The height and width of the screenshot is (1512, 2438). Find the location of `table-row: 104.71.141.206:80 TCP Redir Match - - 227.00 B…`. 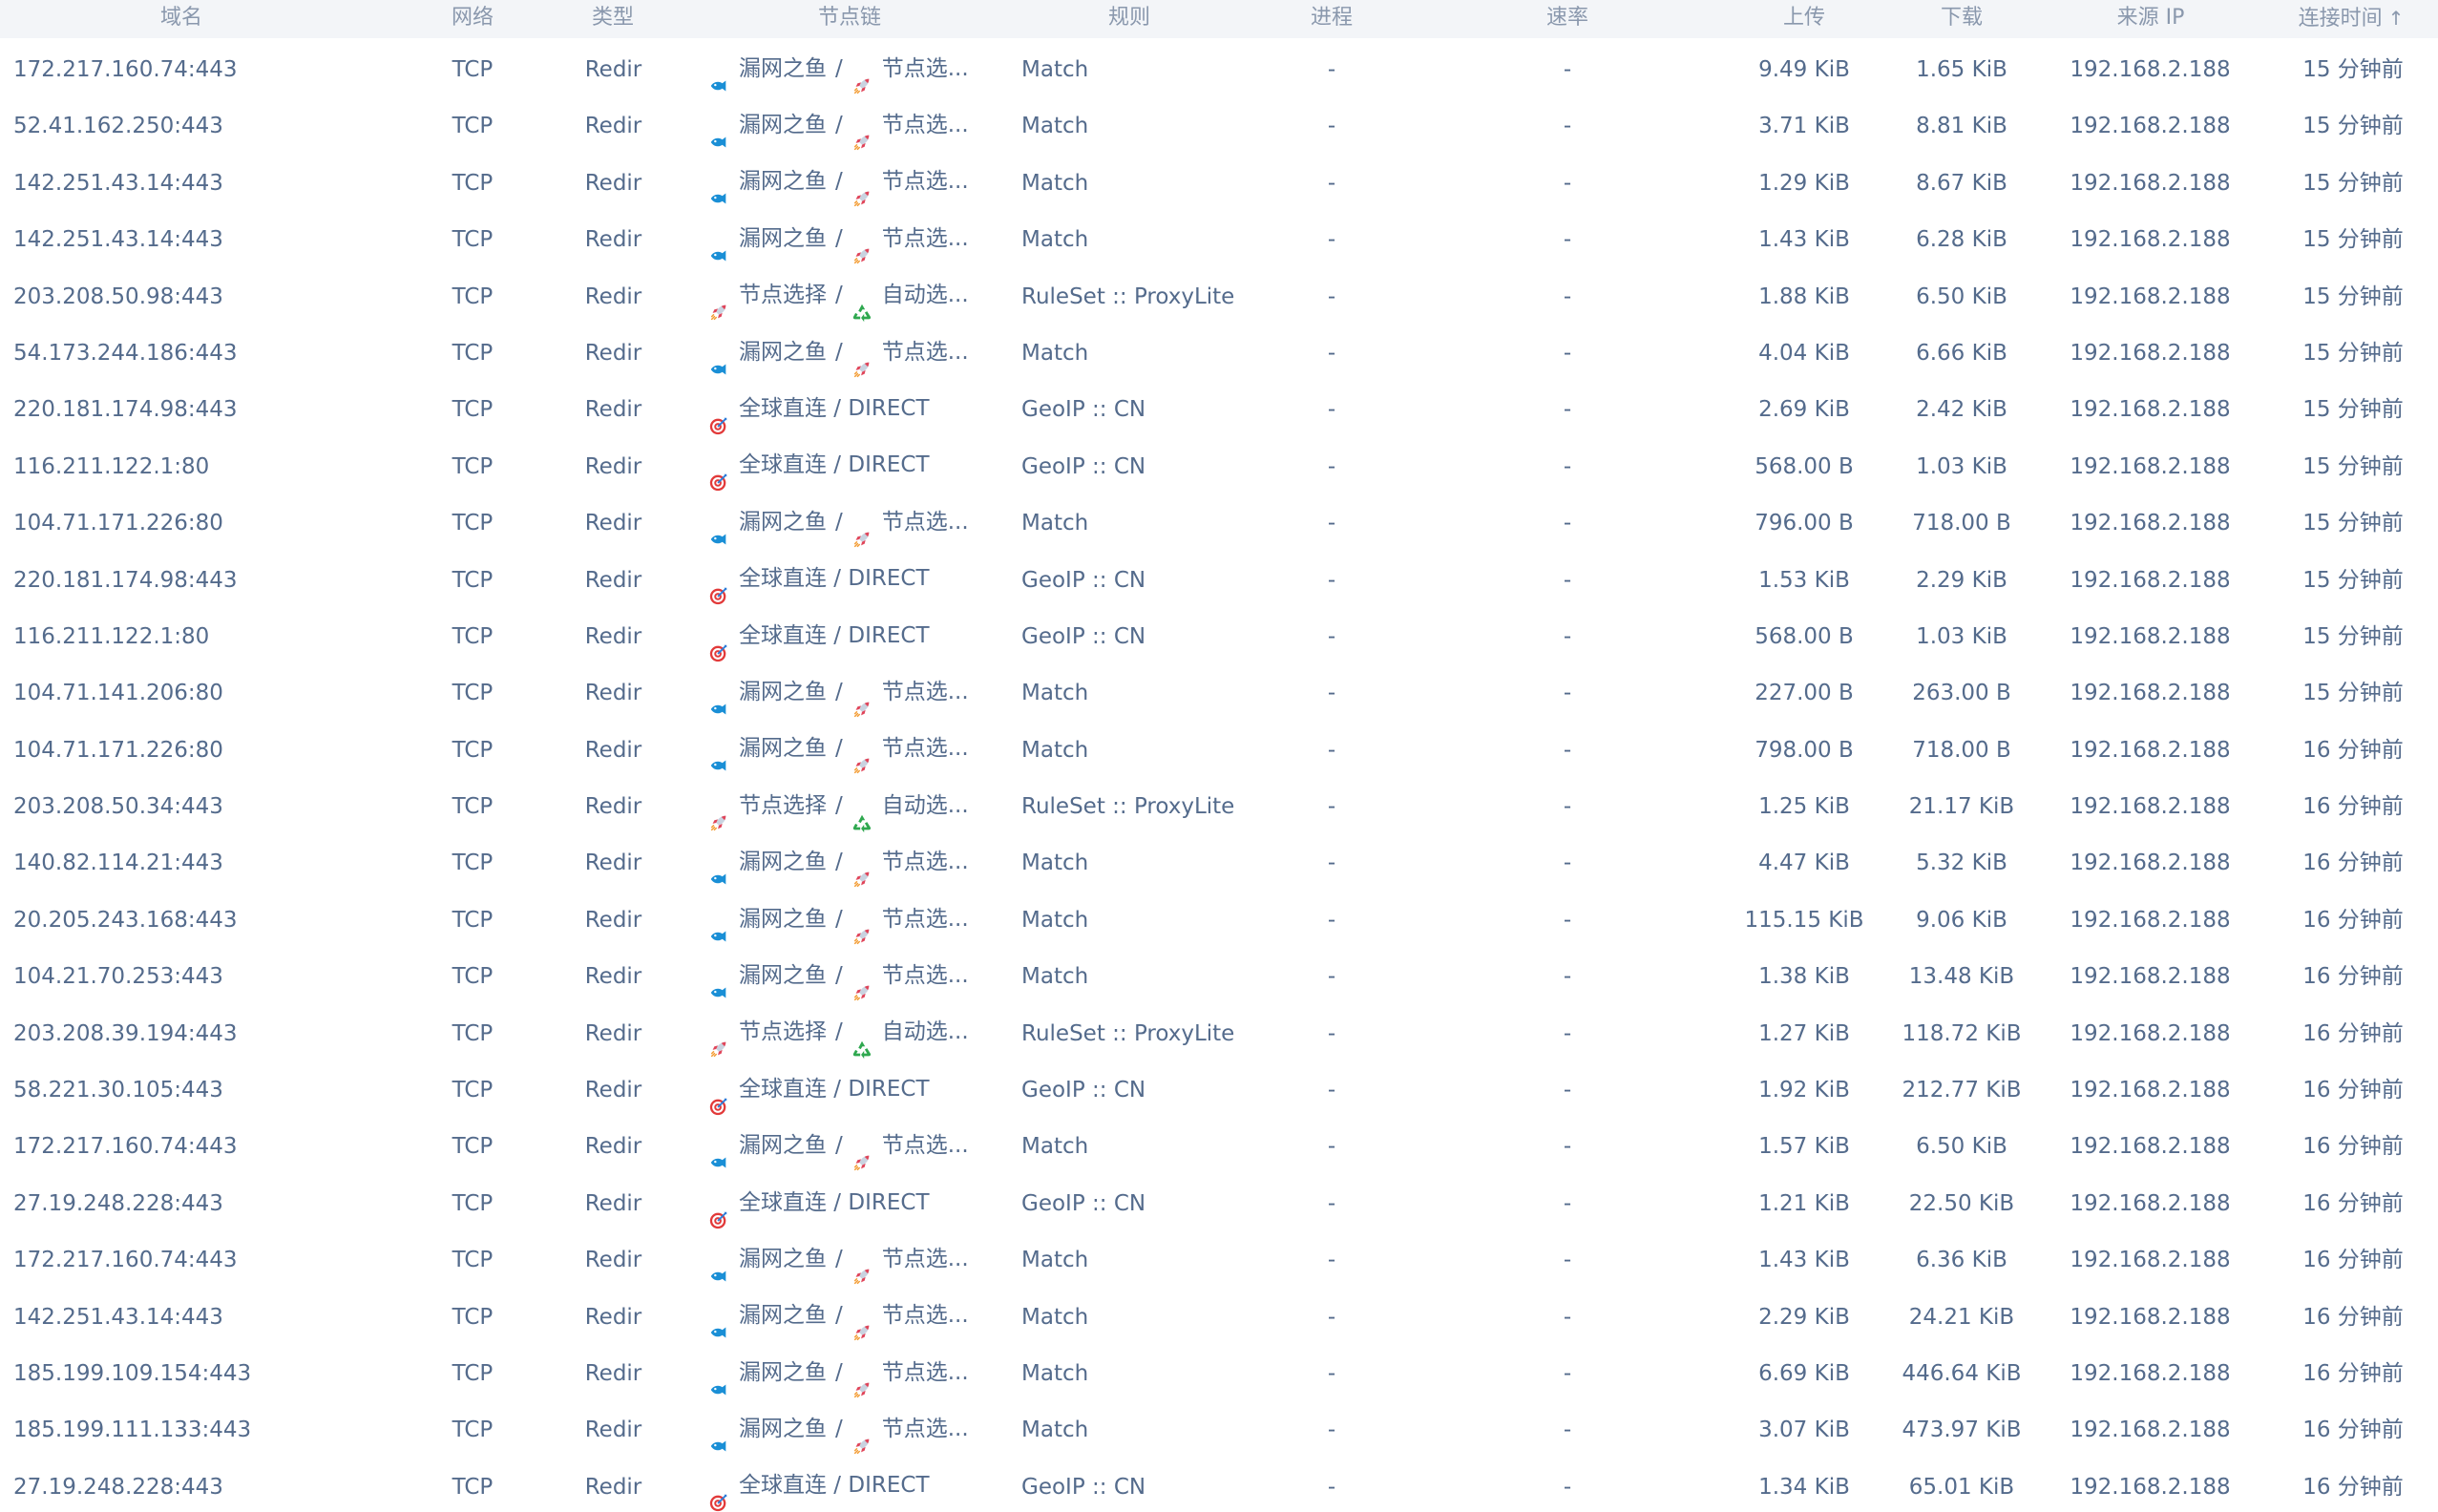

table-row: 104.71.141.206:80 TCP Redir Match - - 227.00 B… is located at coordinates (1219, 690).